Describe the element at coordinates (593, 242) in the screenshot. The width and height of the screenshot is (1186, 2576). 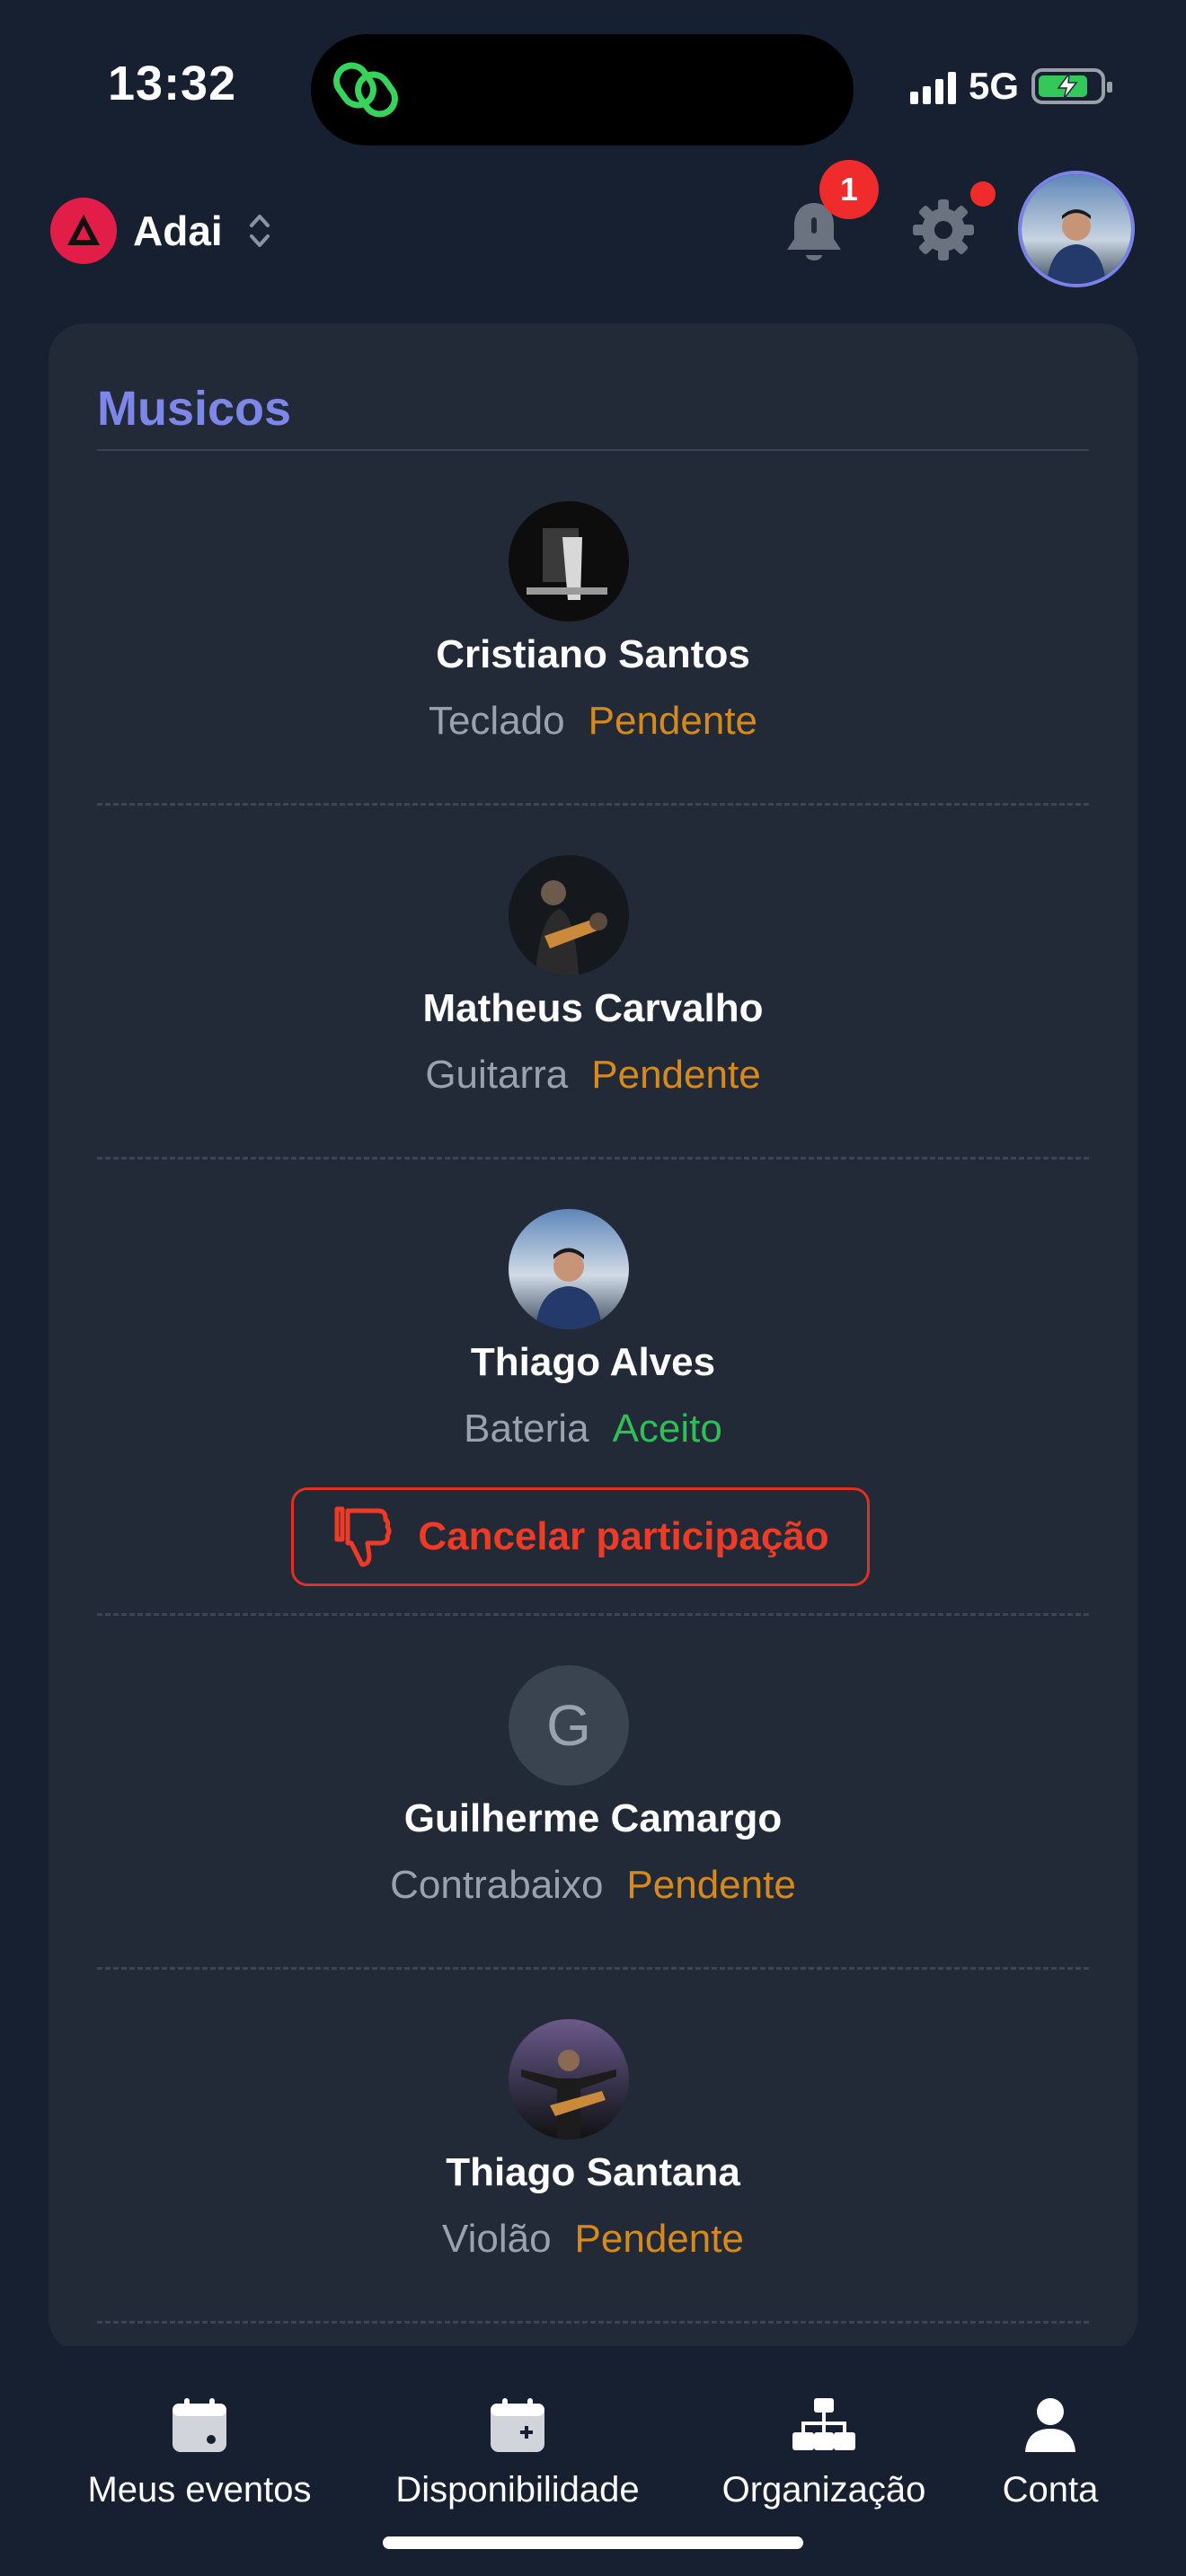
I see `app-header: Adai` at that location.